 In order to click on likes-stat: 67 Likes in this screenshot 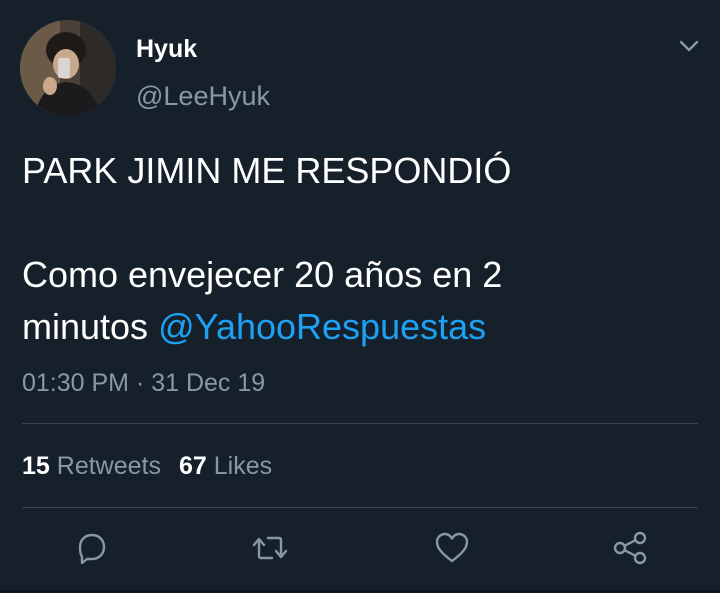, I will do `click(225, 466)`.